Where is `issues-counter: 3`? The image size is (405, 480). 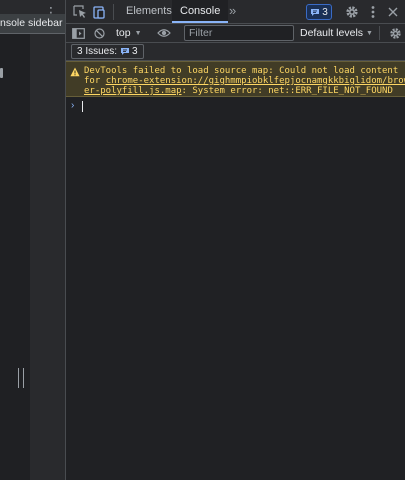 issues-counter: 3 is located at coordinates (129, 51).